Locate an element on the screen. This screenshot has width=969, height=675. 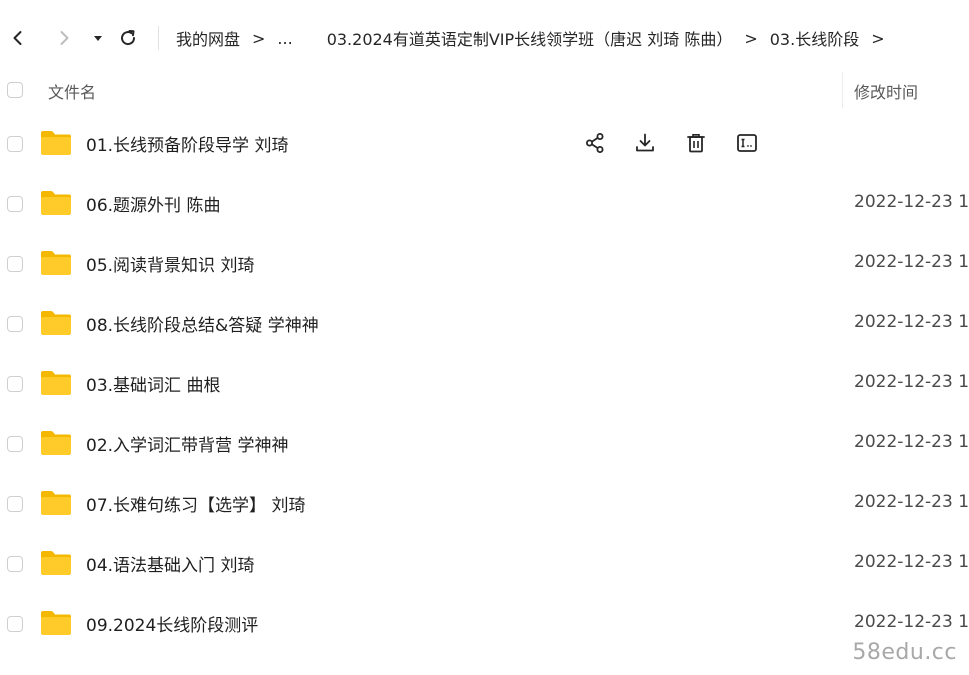
download-icon is located at coordinates (645, 142).